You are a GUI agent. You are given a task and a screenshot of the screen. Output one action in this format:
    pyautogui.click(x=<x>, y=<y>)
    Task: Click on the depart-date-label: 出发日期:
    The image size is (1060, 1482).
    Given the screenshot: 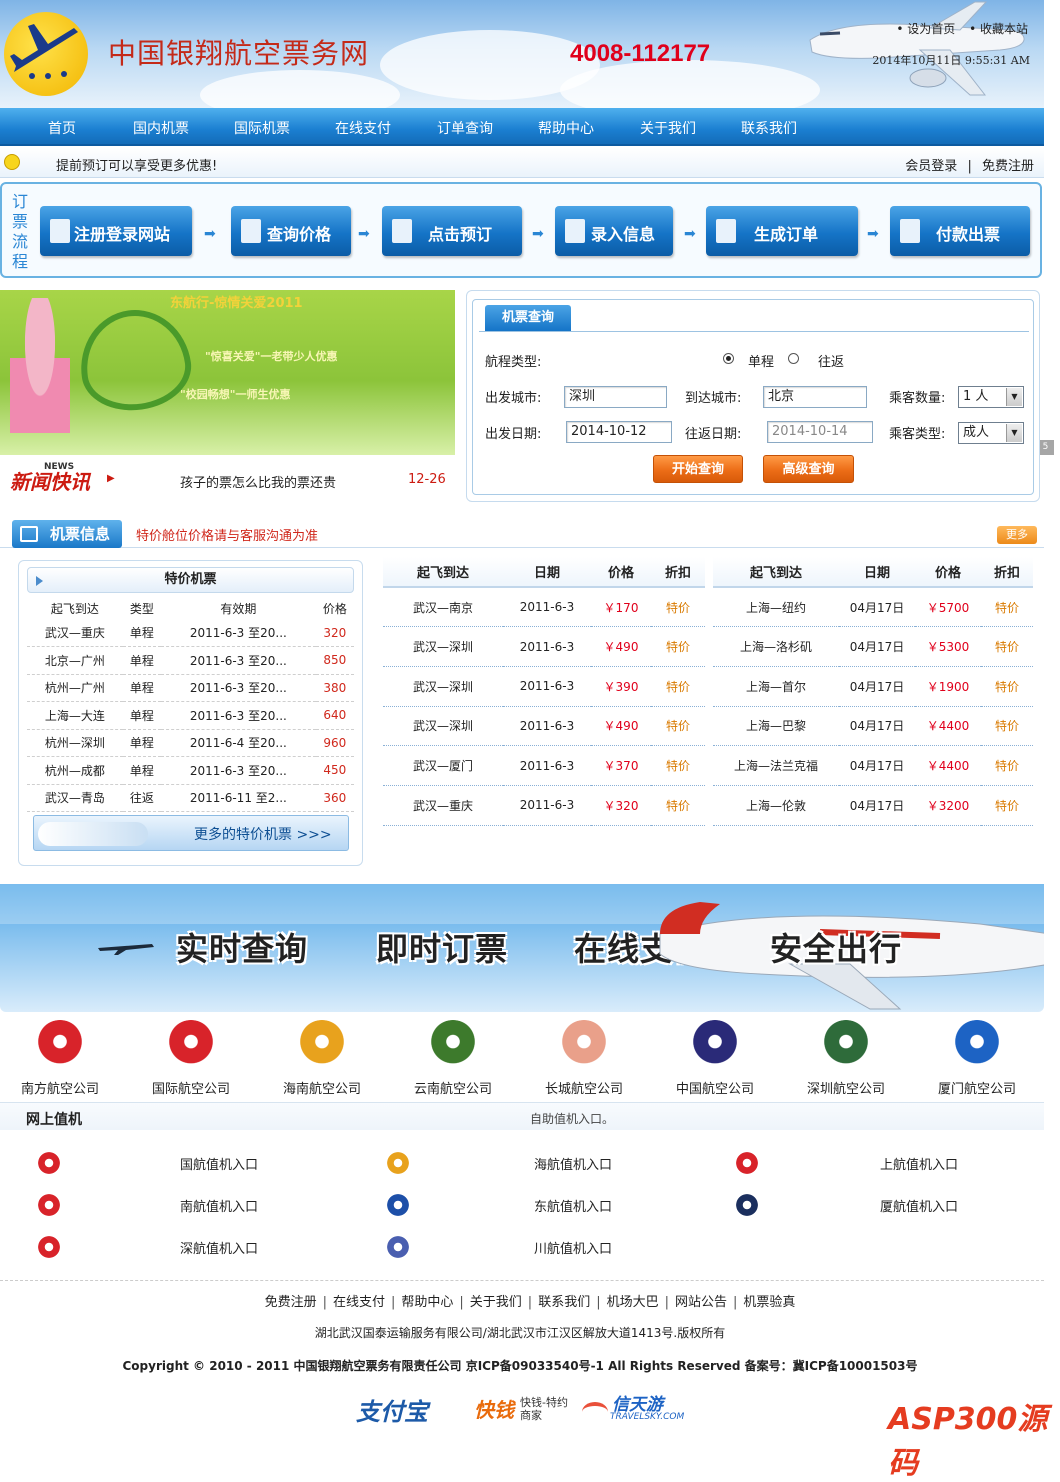 What is the action you would take?
    pyautogui.click(x=513, y=434)
    